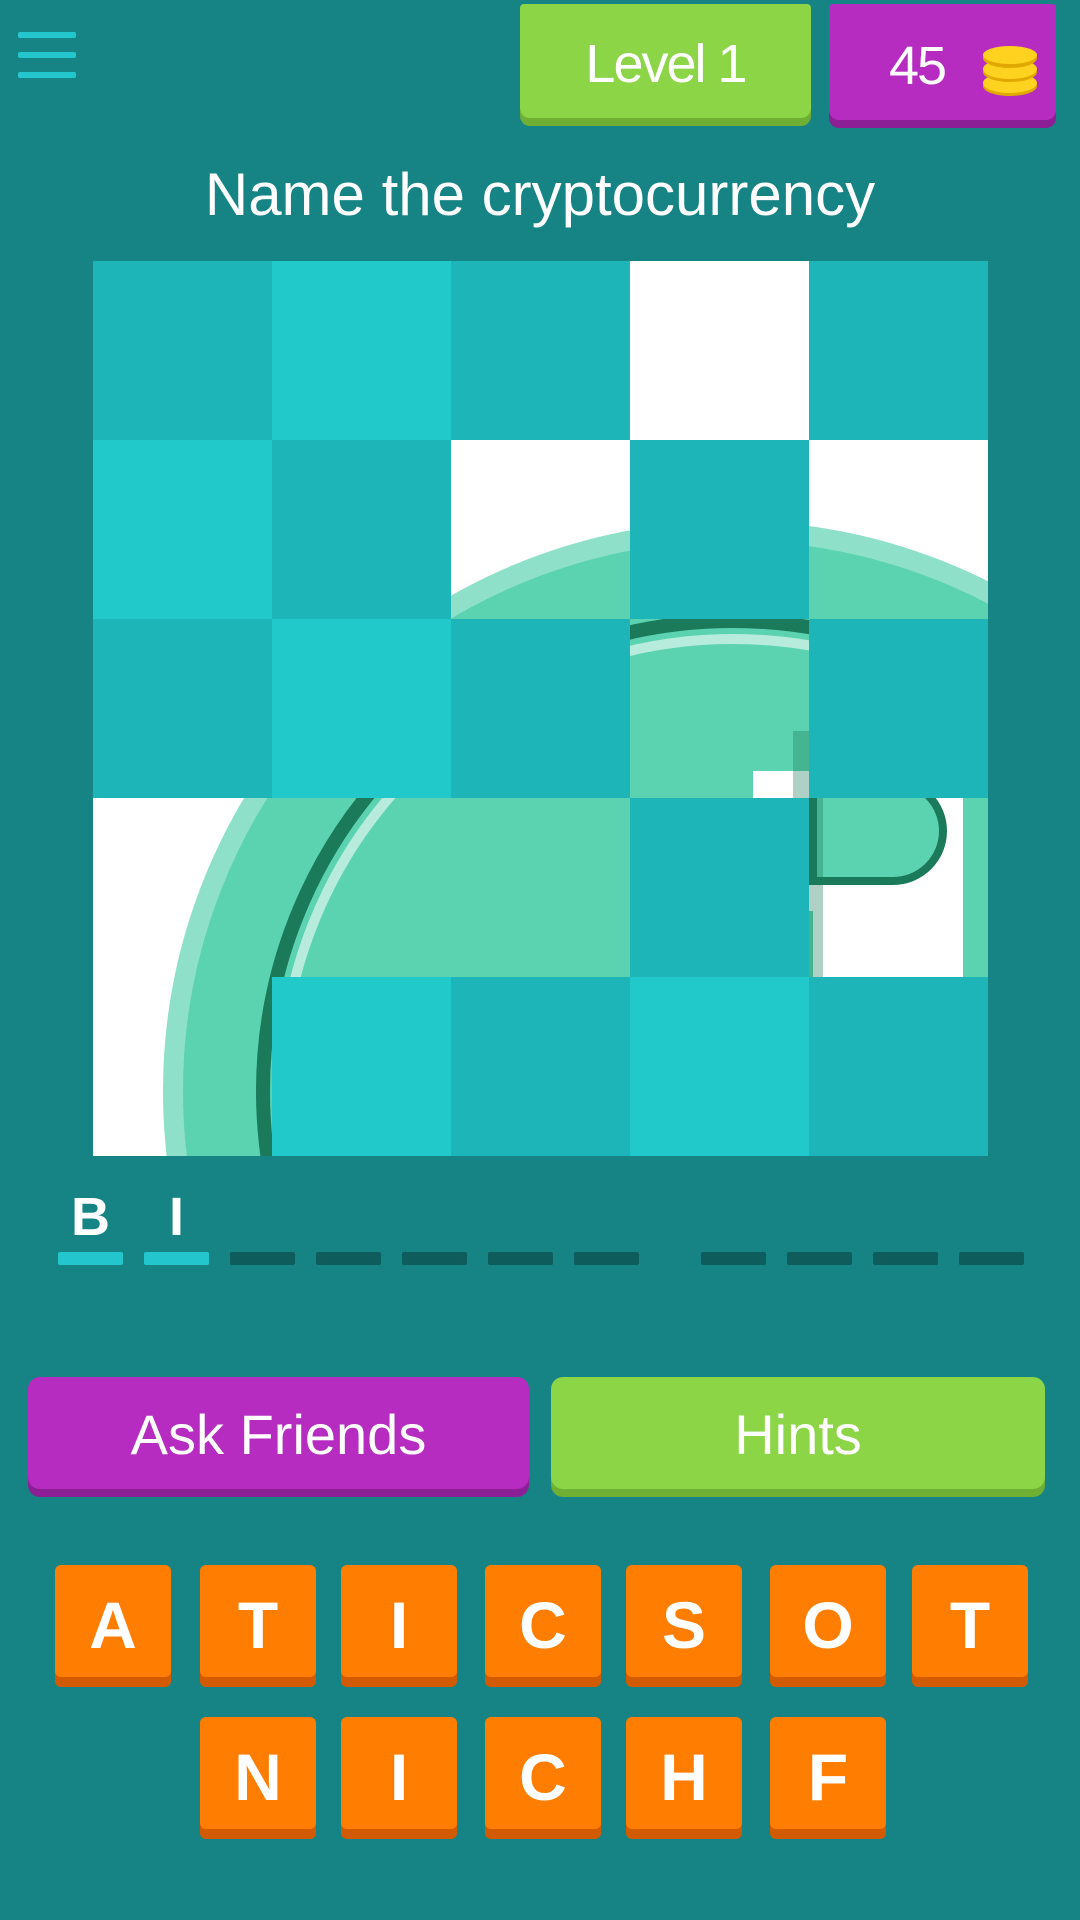  I want to click on letter-key: O, so click(828, 1621).